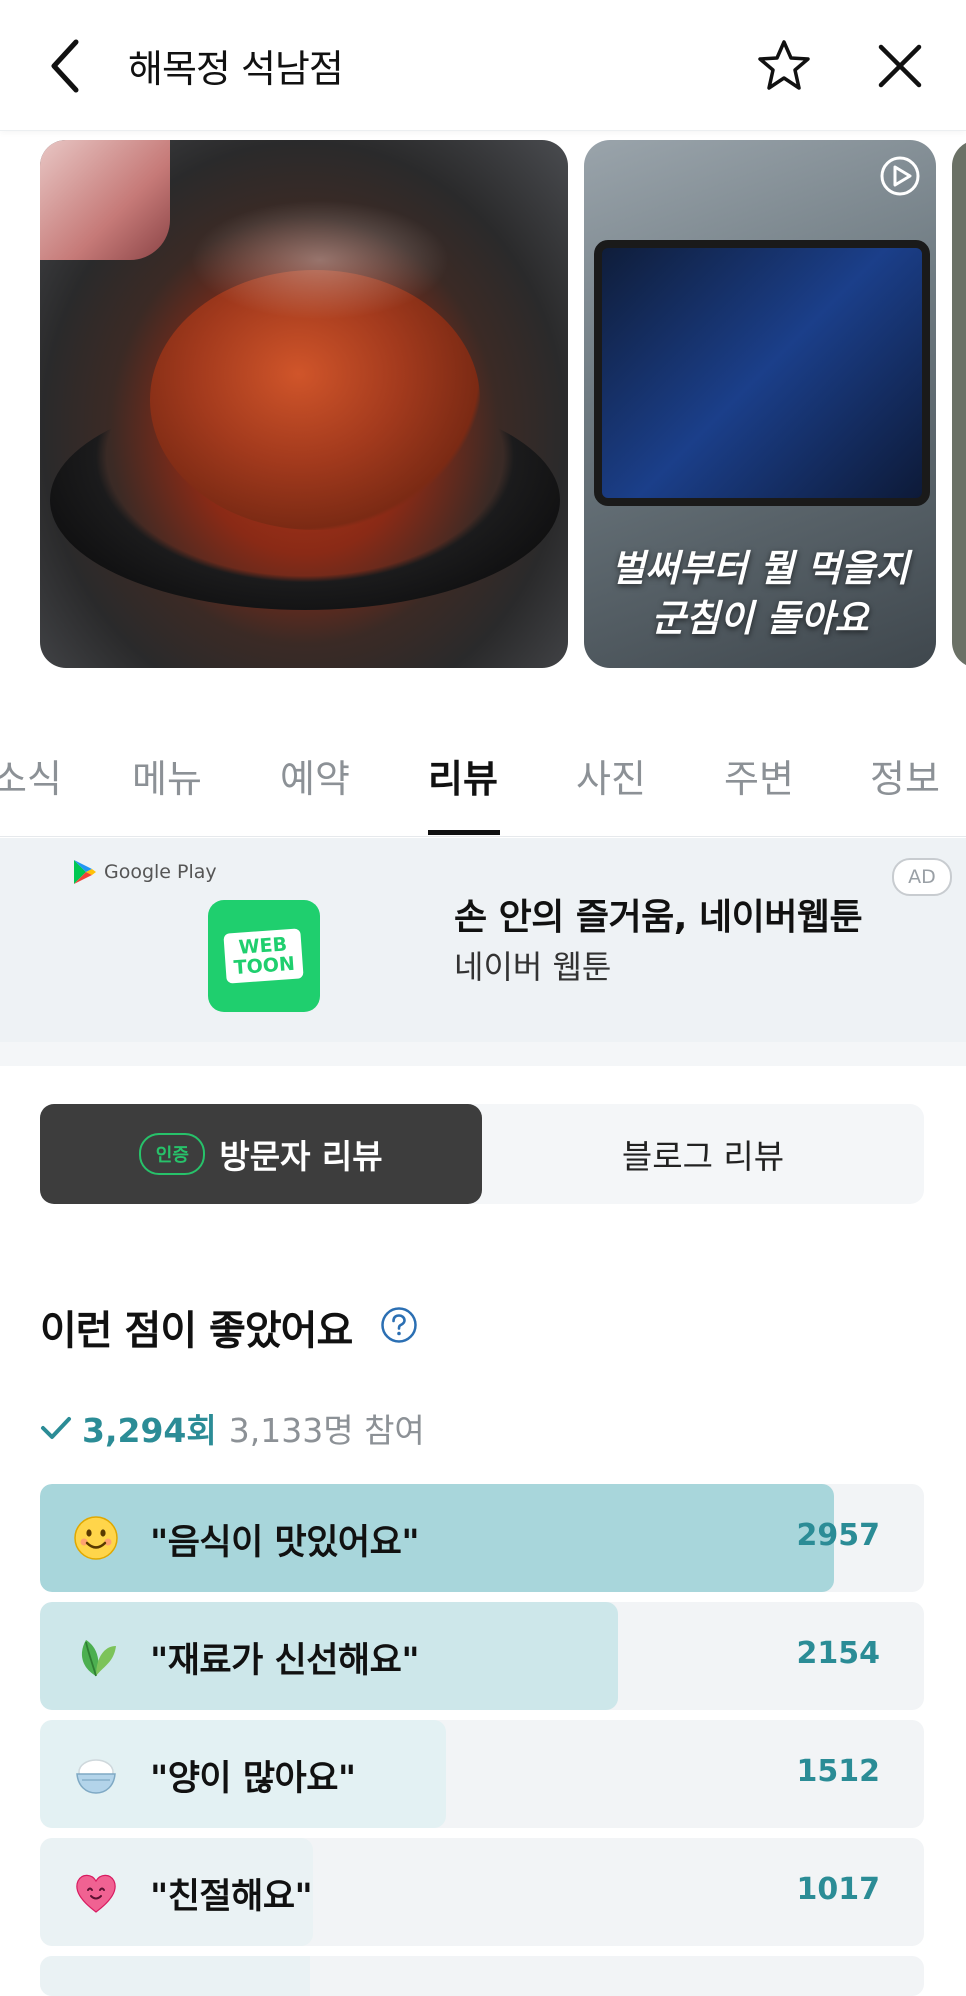  I want to click on ad-subtitle: 네이버 웹툰, so click(533, 967).